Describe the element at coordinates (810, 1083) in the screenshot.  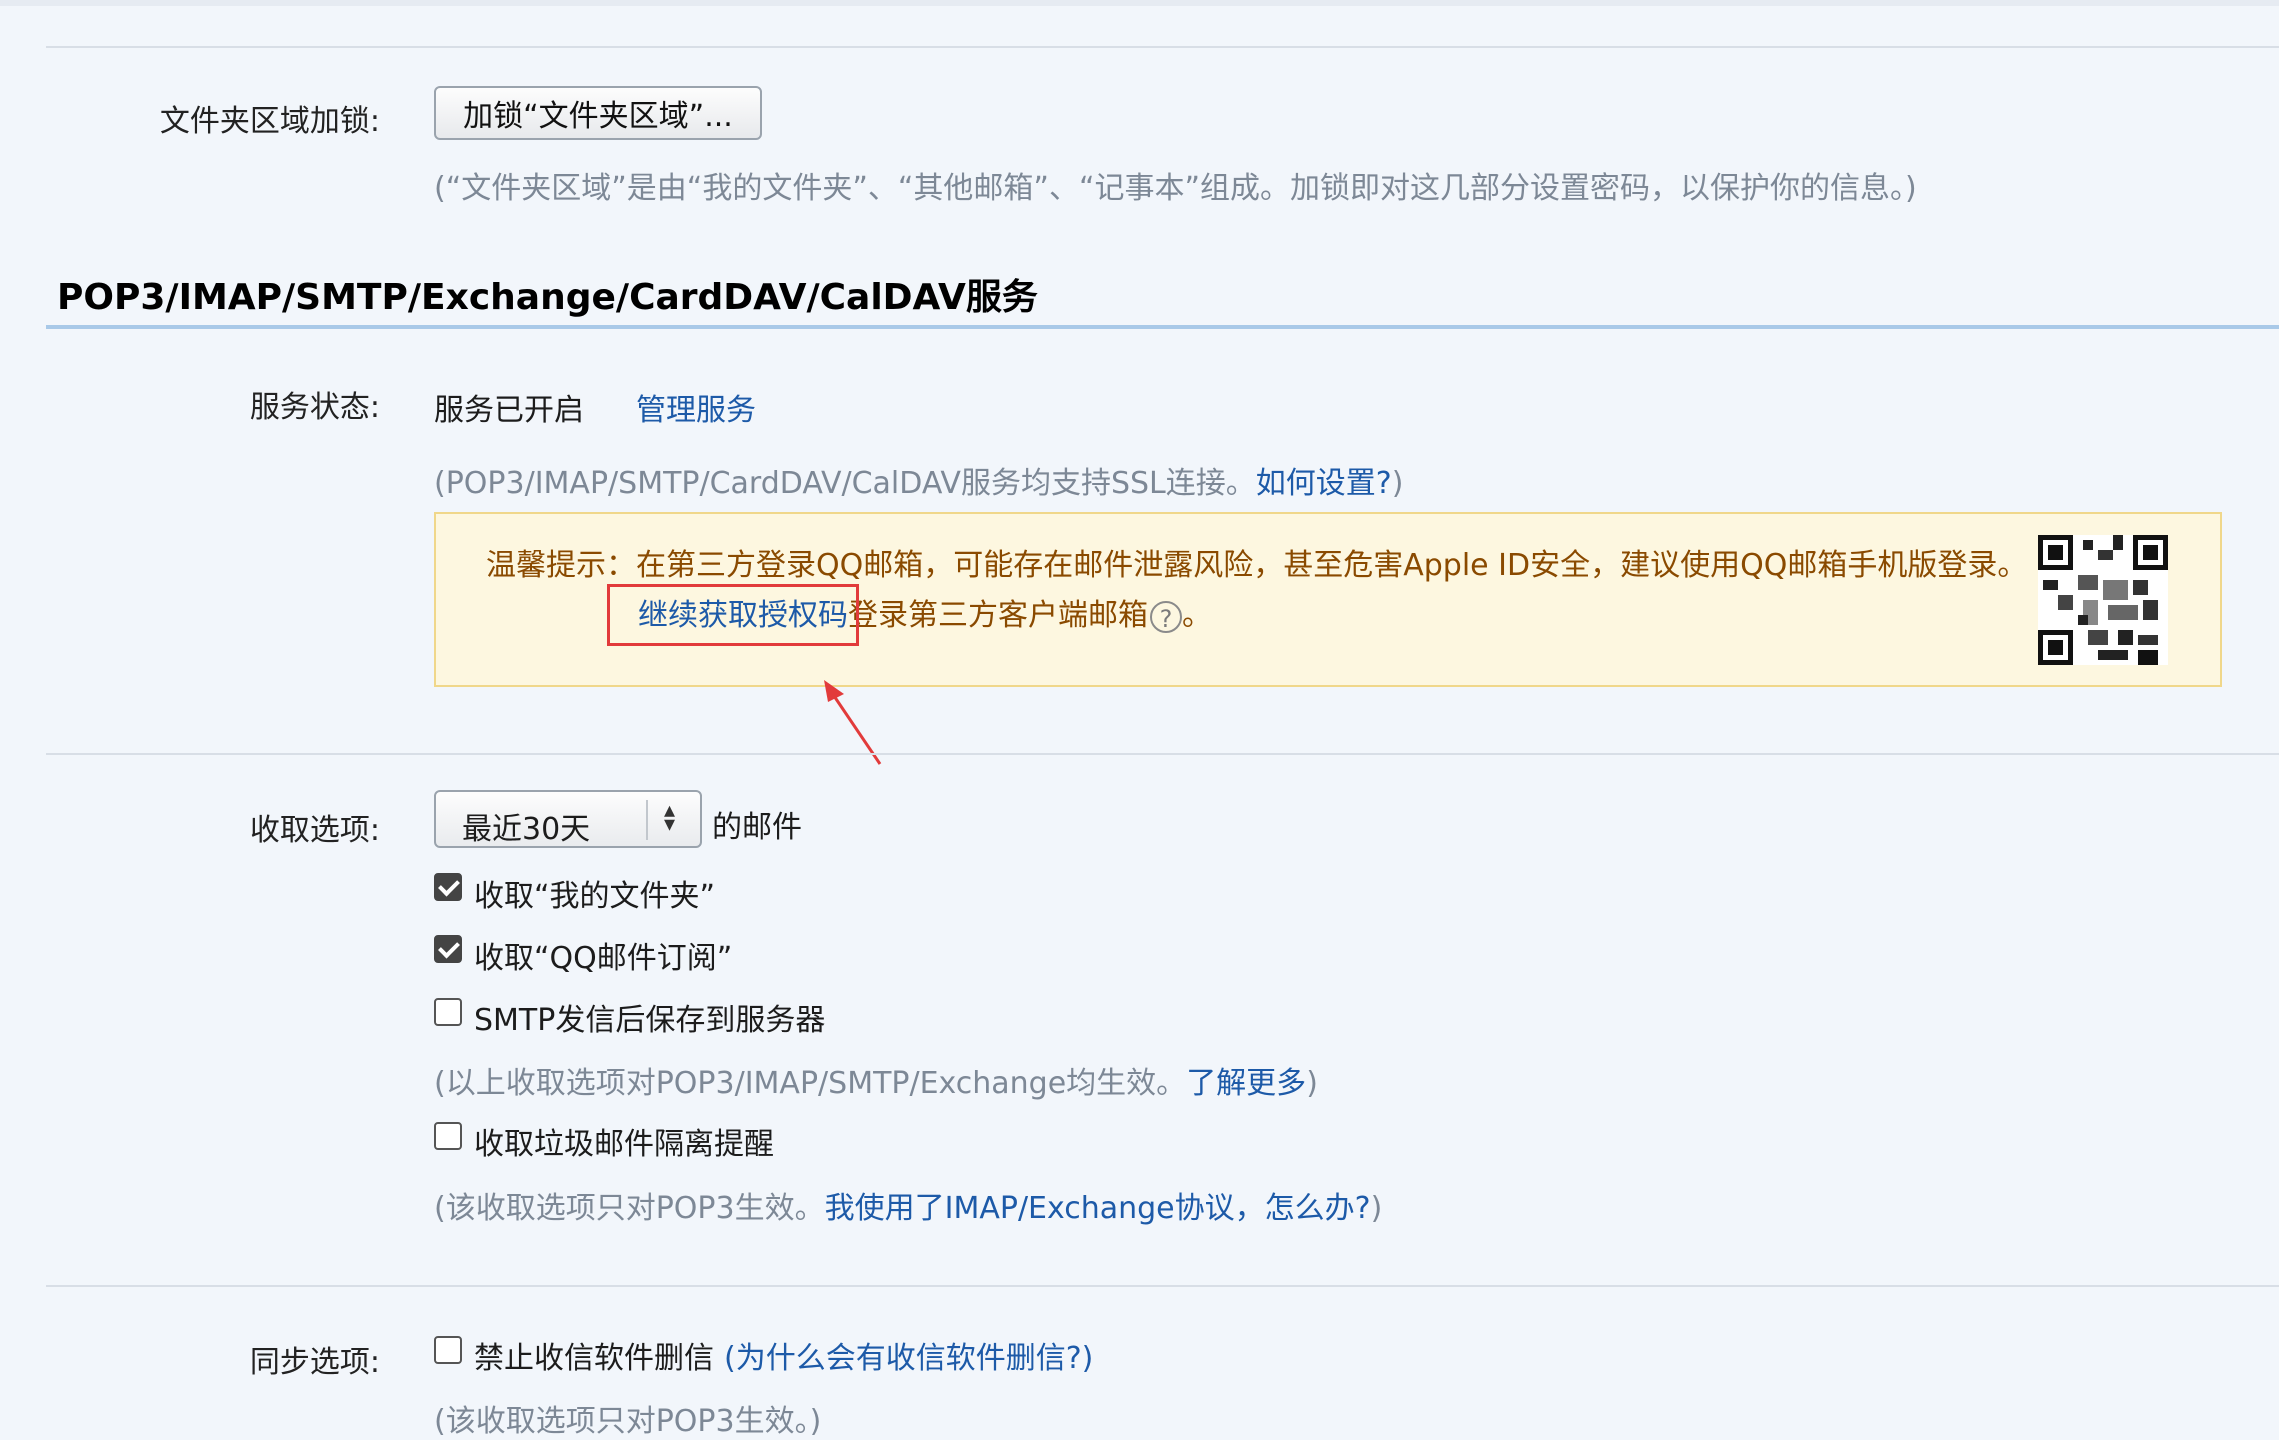
I see `receive-hint1-prefix: (以上收取选项对POP3/IMAP/SMTP/Exchange均生效。` at that location.